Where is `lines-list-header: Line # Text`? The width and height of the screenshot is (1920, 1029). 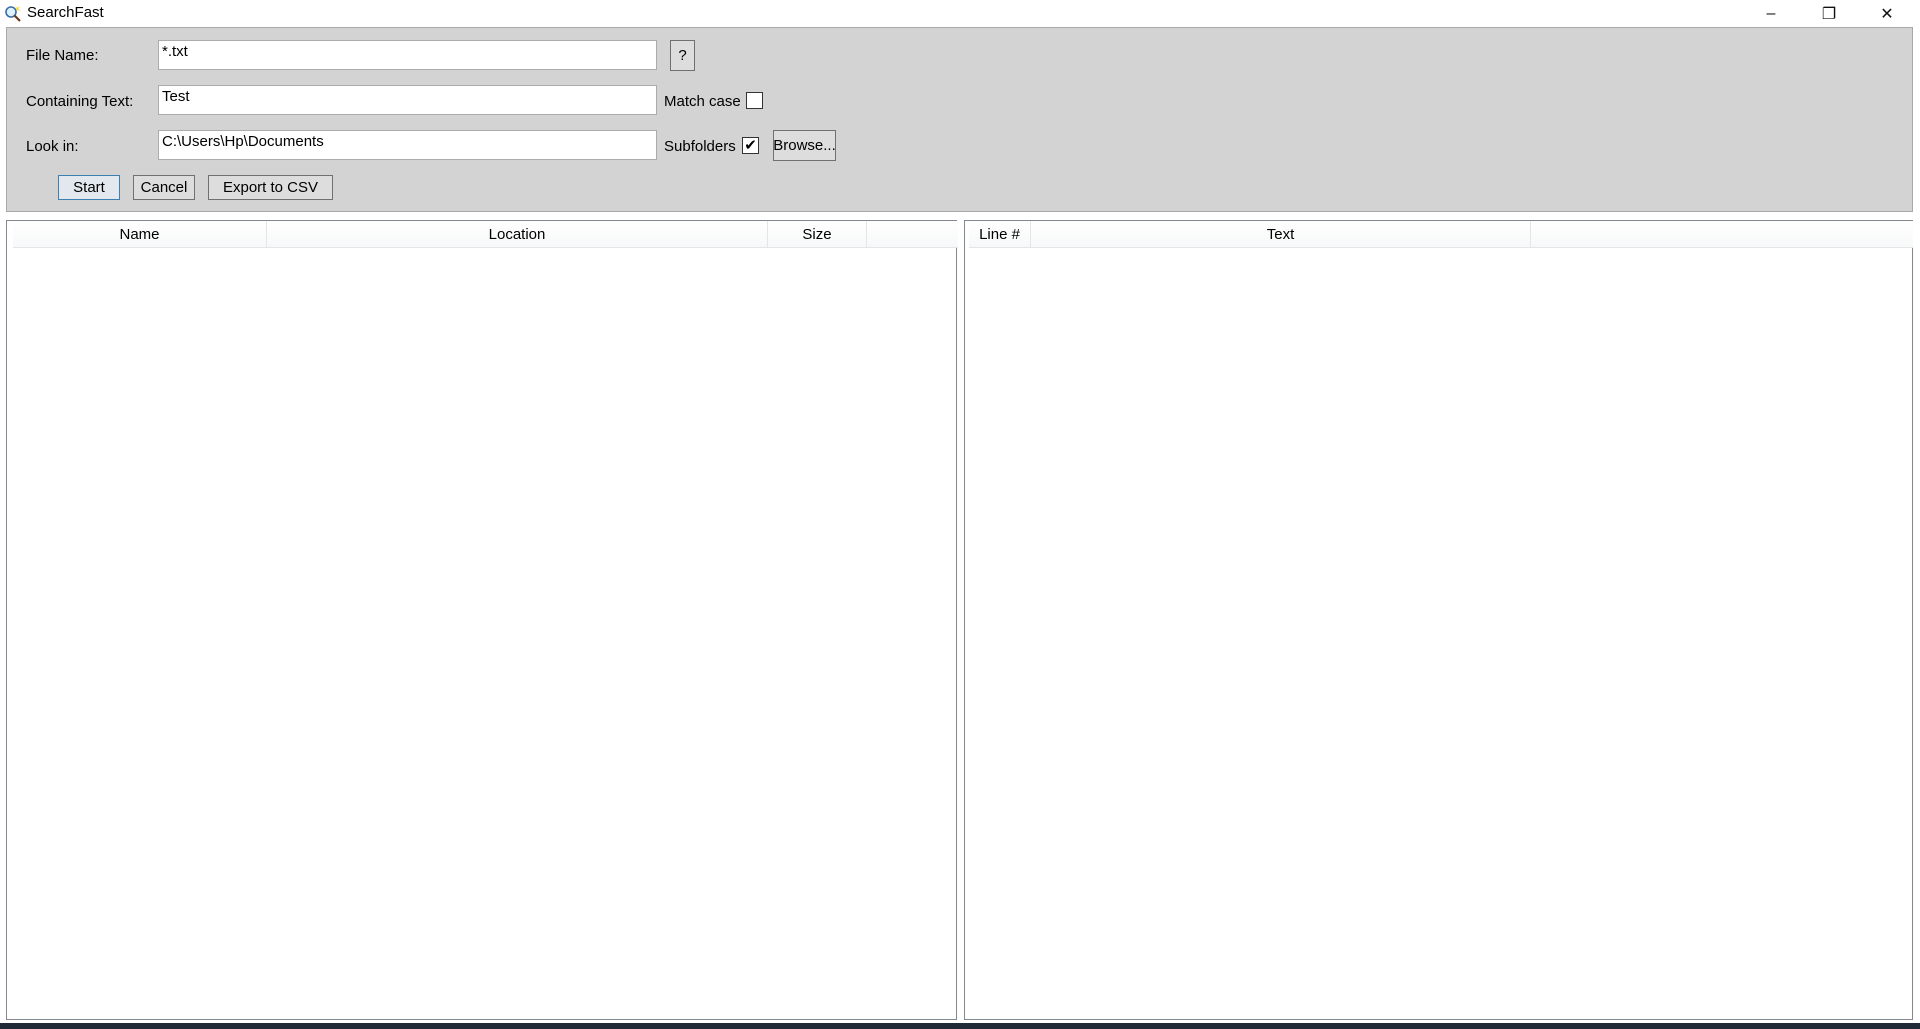 lines-list-header: Line # Text is located at coordinates (1441, 234).